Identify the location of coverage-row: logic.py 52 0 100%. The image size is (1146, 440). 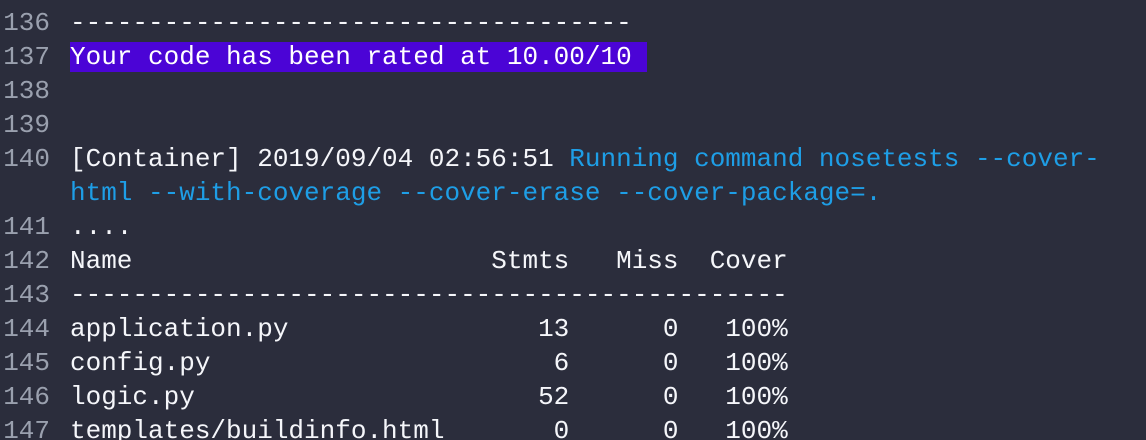
(429, 397).